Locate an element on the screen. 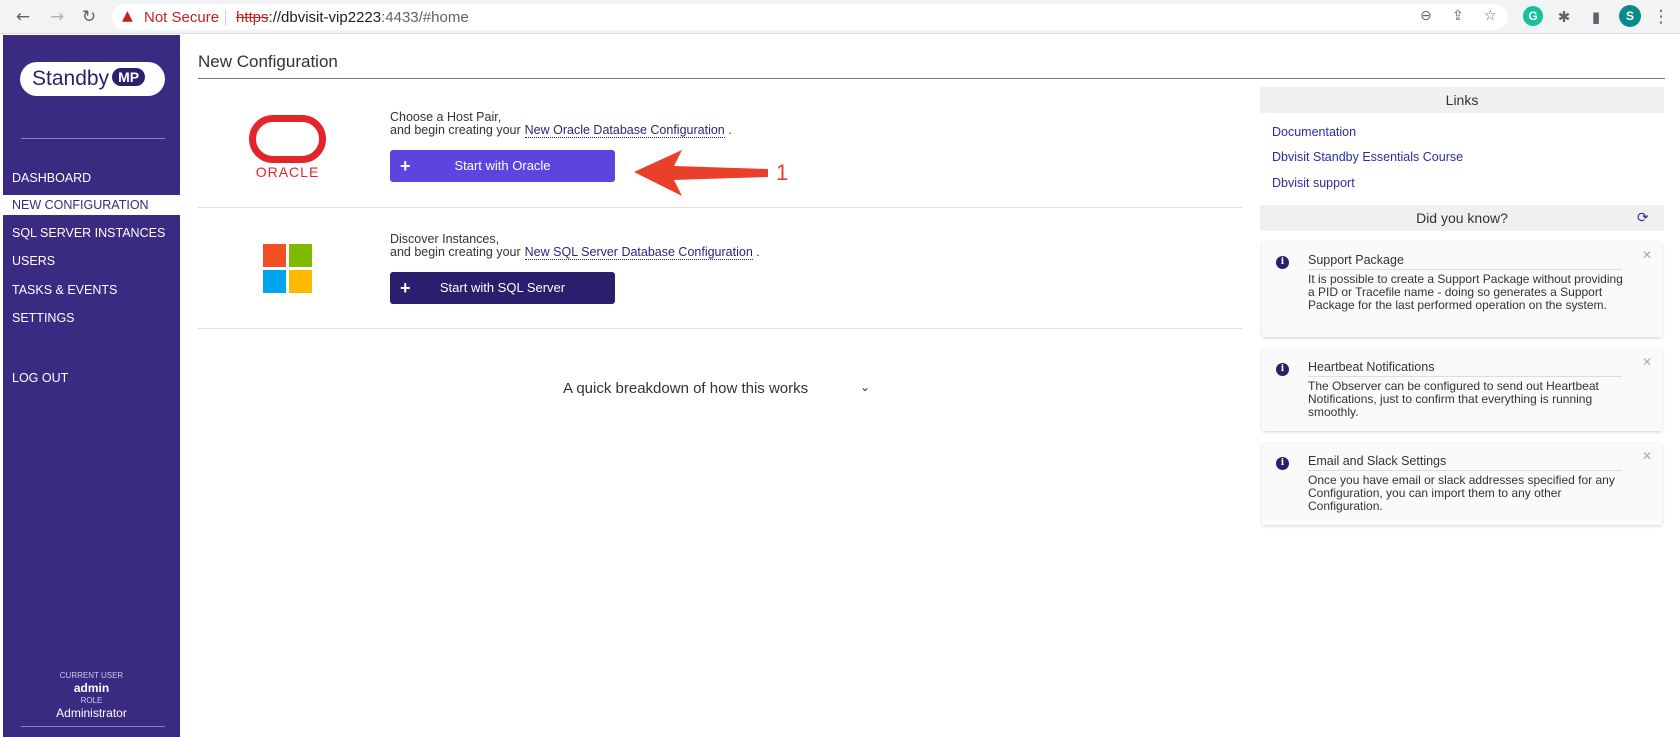 The image size is (1680, 737). links-header: Links is located at coordinates (1462, 100).